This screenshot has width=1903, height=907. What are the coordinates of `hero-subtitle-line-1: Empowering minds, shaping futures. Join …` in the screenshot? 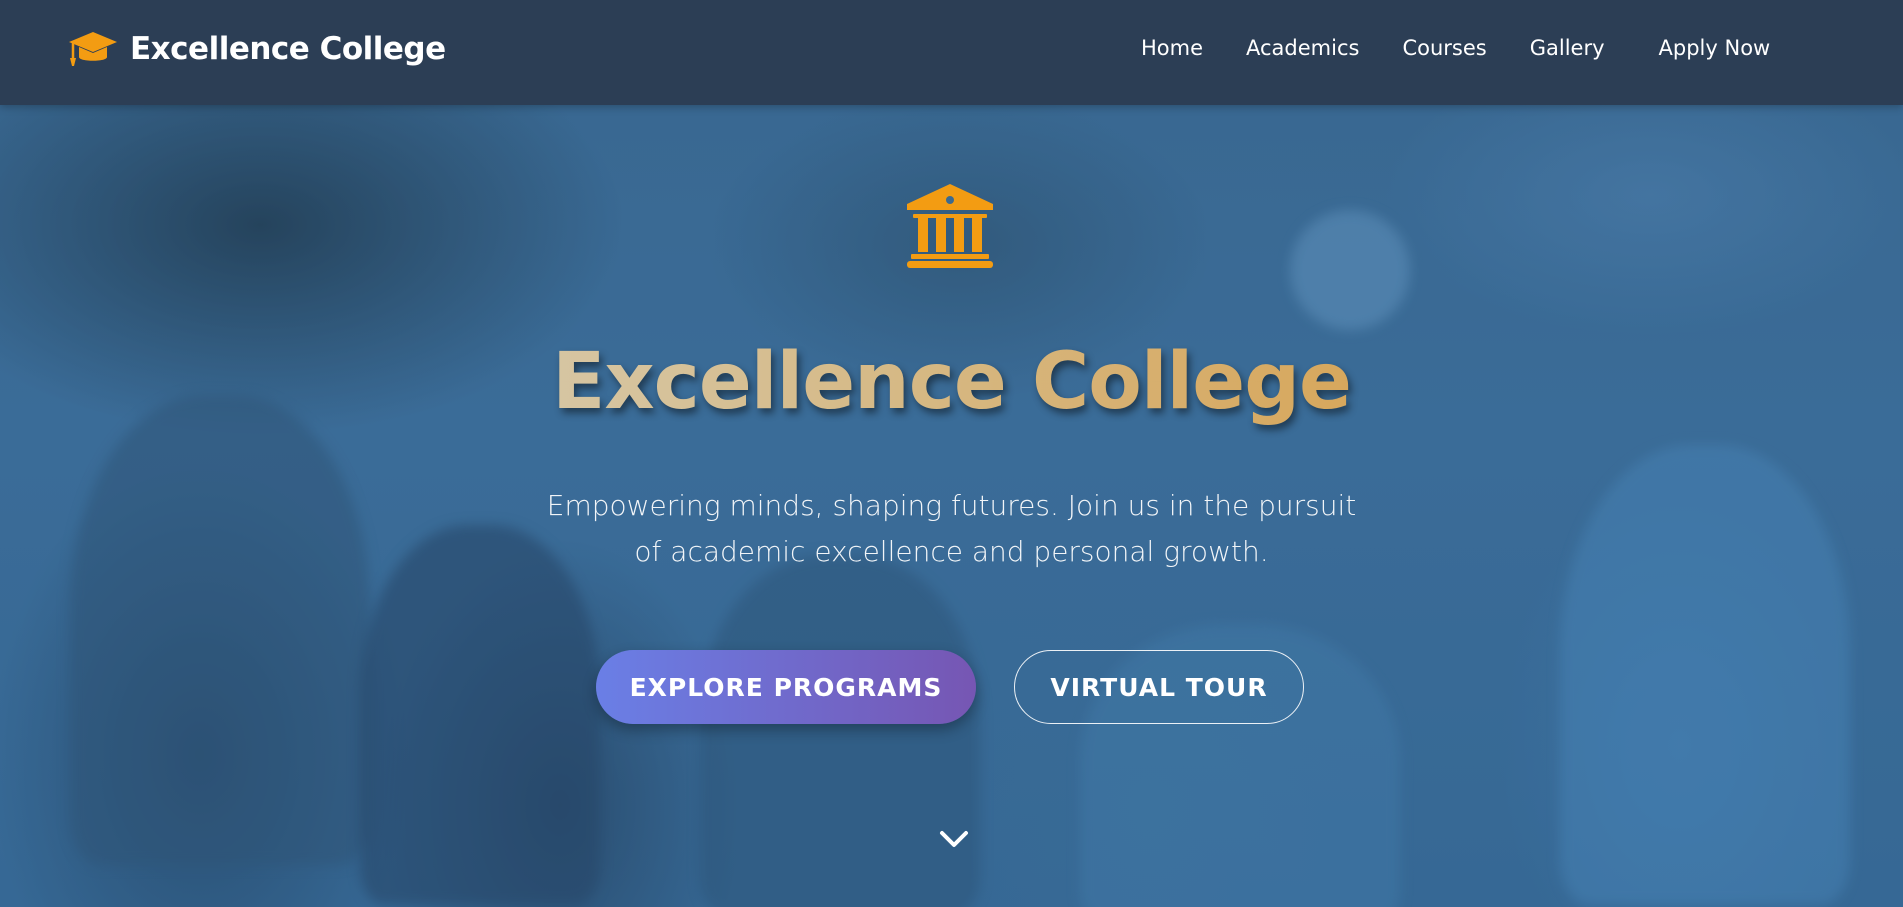 It's located at (951, 505).